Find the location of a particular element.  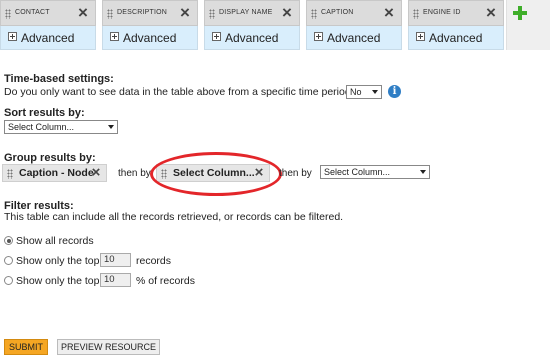

column-description: DESCRIPTION × Advanced is located at coordinates (150, 25).